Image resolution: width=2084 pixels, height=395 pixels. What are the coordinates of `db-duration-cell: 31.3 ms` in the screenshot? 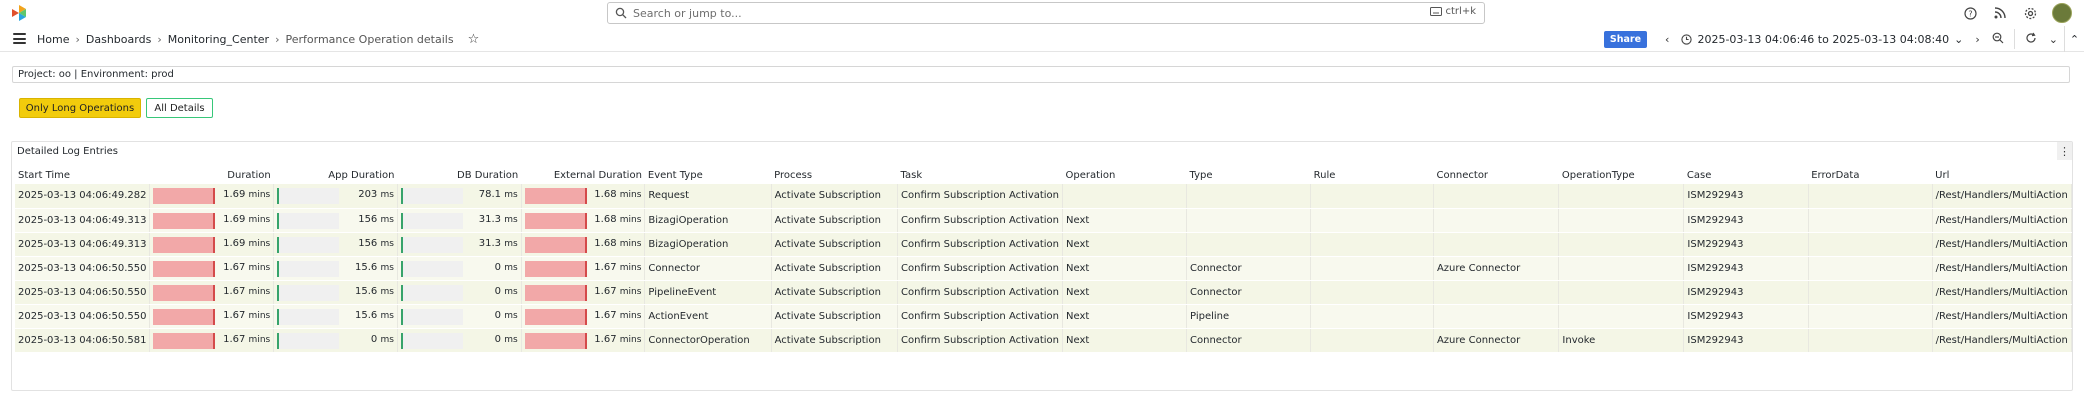 It's located at (459, 244).